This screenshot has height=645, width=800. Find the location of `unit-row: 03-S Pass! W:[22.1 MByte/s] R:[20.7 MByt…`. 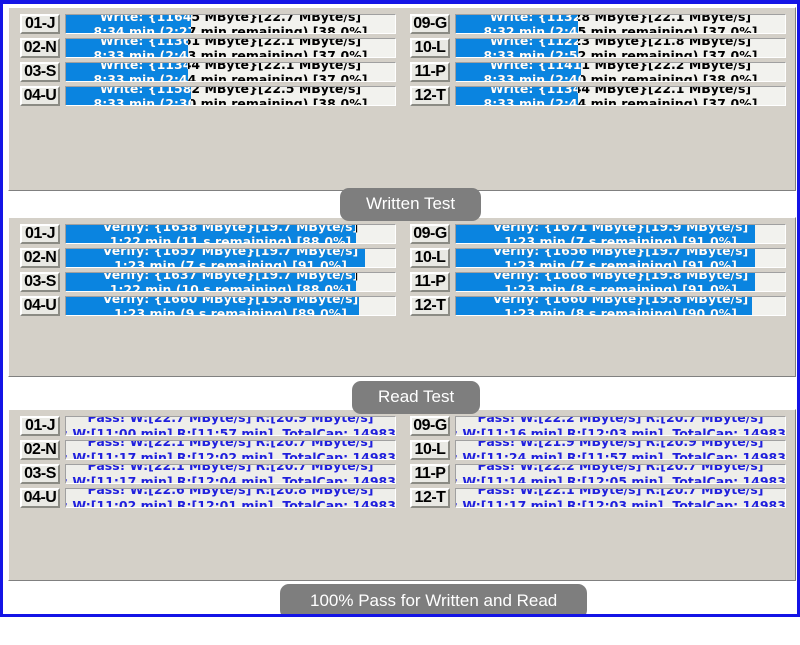

unit-row: 03-S Pass! W:[22.1 MByte/s] R:[20.7 MByt… is located at coordinates (207, 474).